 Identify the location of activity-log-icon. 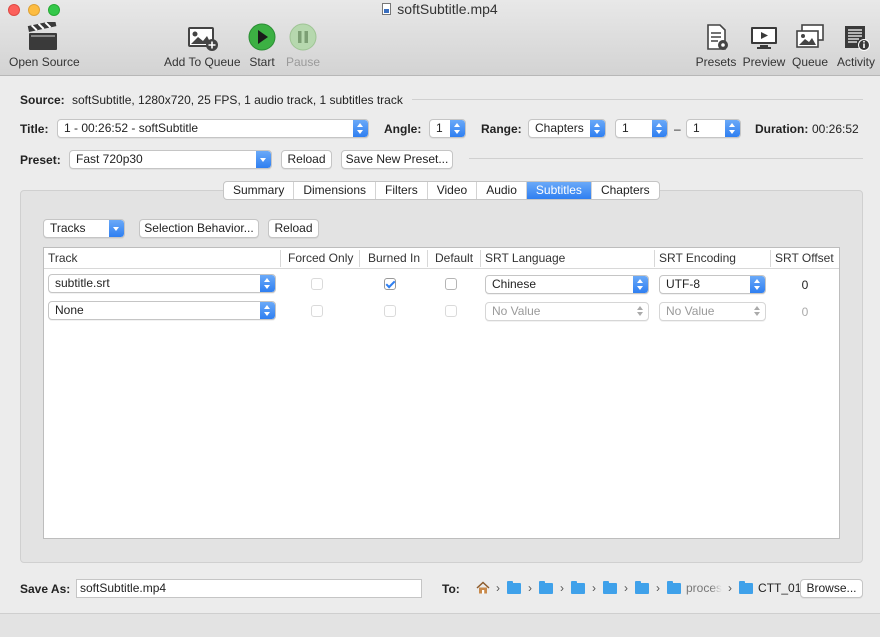
(857, 38).